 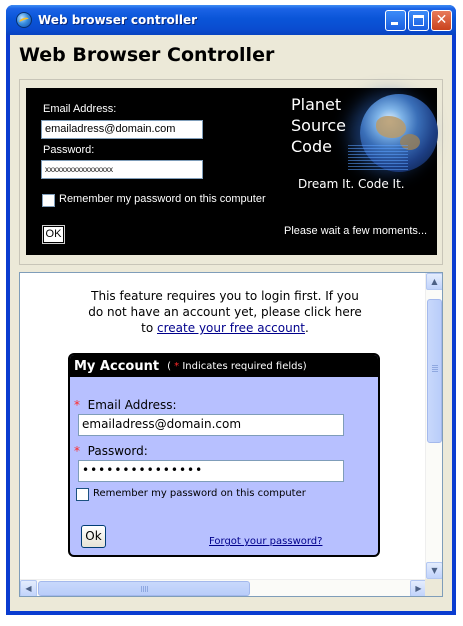 What do you see at coordinates (162, 199) in the screenshot?
I see `remember-label: Remember my password on this computer` at bounding box center [162, 199].